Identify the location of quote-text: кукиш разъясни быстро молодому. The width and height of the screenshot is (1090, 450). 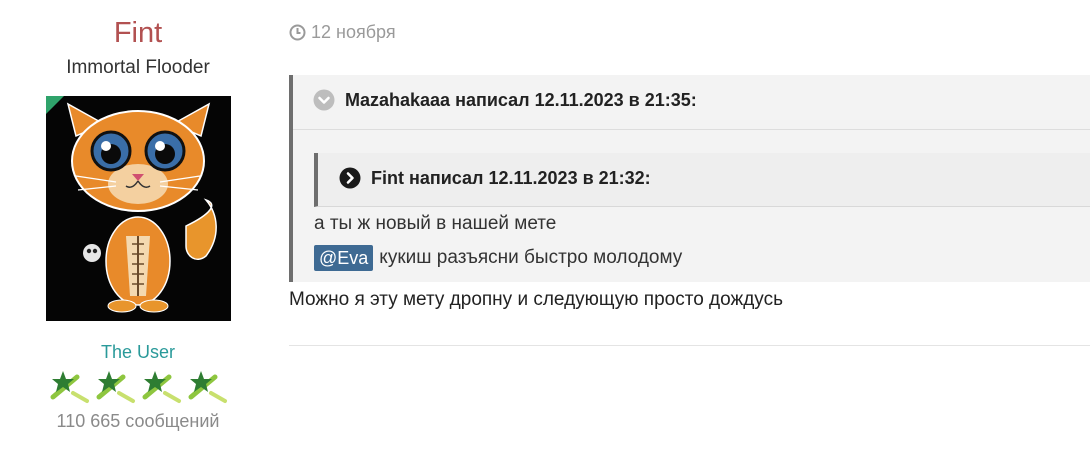
(531, 257).